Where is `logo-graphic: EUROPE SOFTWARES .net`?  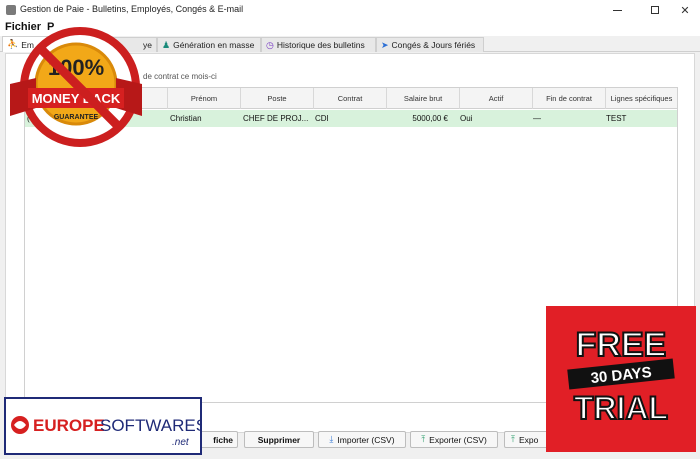
logo-graphic: EUROPE SOFTWARES .net is located at coordinates (109, 432).